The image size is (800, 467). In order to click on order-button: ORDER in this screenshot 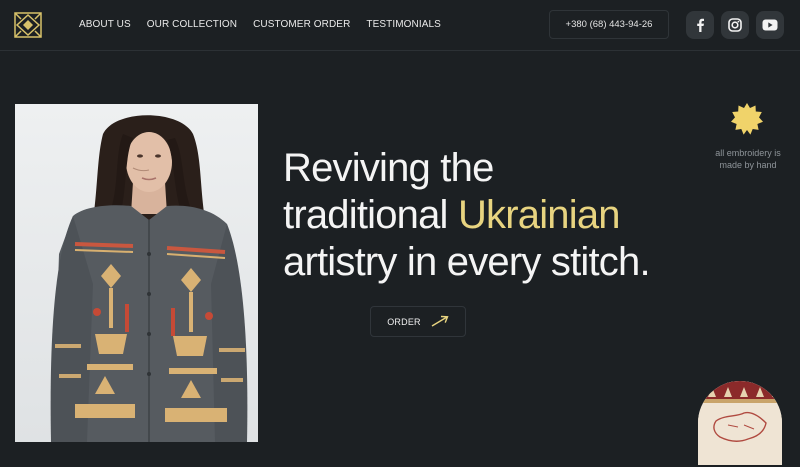, I will do `click(418, 321)`.